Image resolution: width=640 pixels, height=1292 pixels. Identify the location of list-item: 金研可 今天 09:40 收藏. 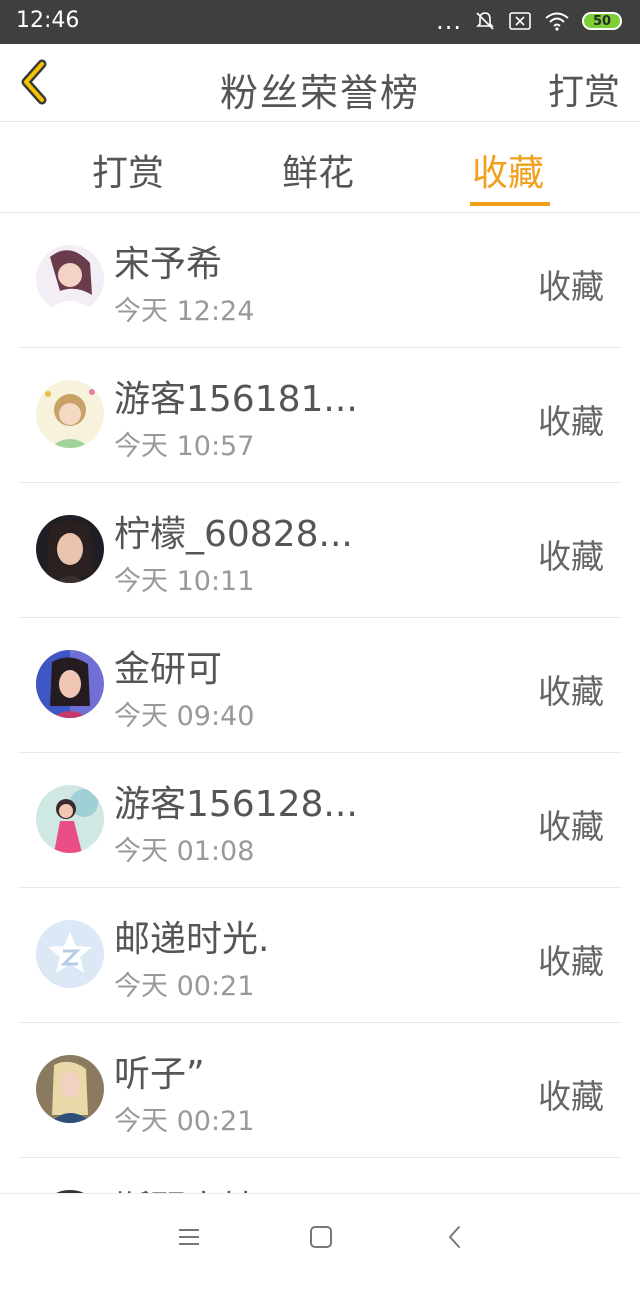
(320, 685).